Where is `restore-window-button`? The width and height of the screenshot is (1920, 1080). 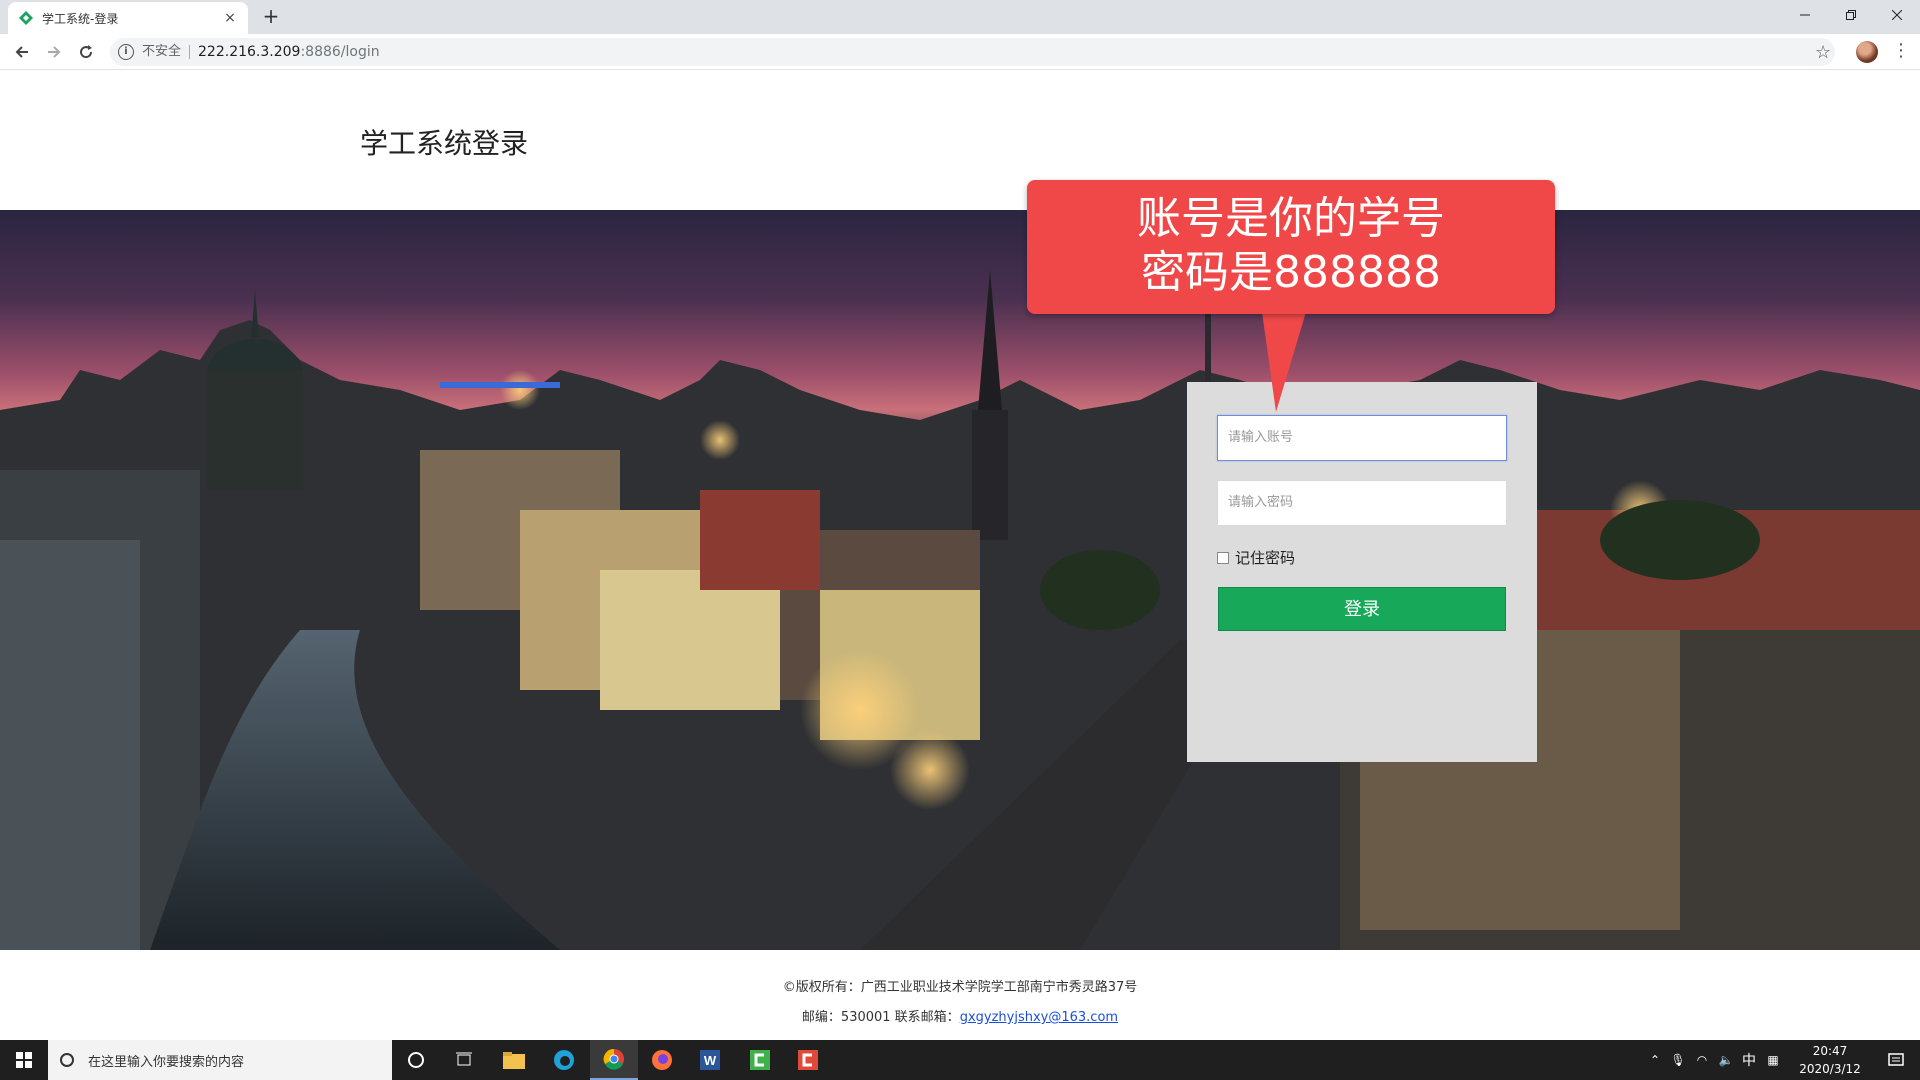
restore-window-button is located at coordinates (1851, 15).